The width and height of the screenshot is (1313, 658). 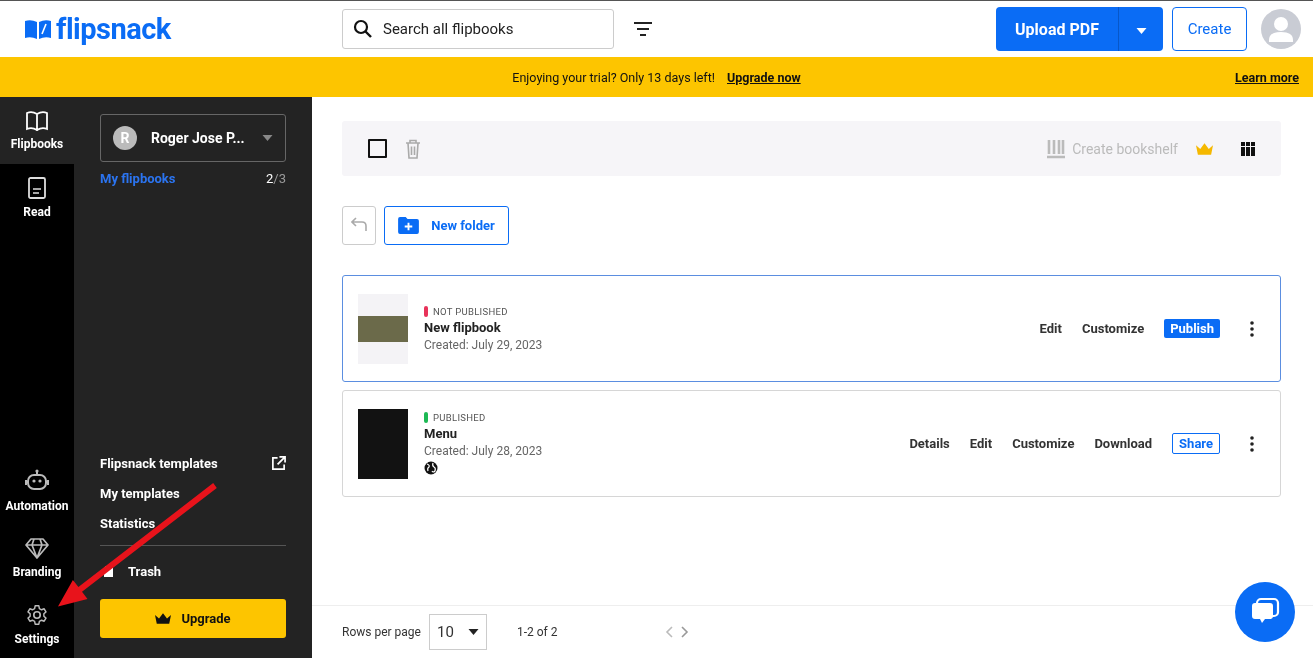 What do you see at coordinates (1192, 328) in the screenshot?
I see `action-button: Publish` at bounding box center [1192, 328].